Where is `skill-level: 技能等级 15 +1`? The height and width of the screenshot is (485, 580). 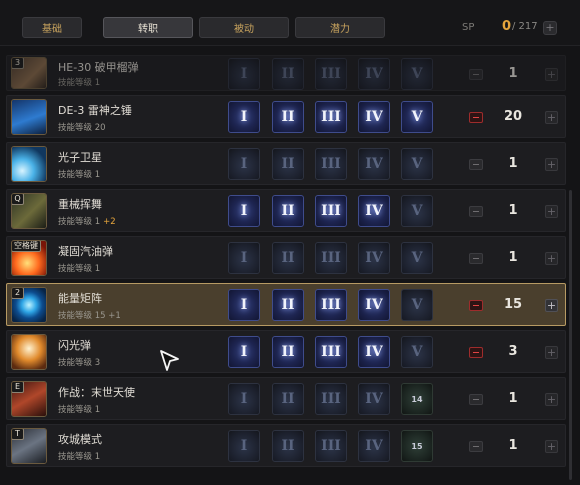
skill-level: 技能等级 15 +1 is located at coordinates (89, 315).